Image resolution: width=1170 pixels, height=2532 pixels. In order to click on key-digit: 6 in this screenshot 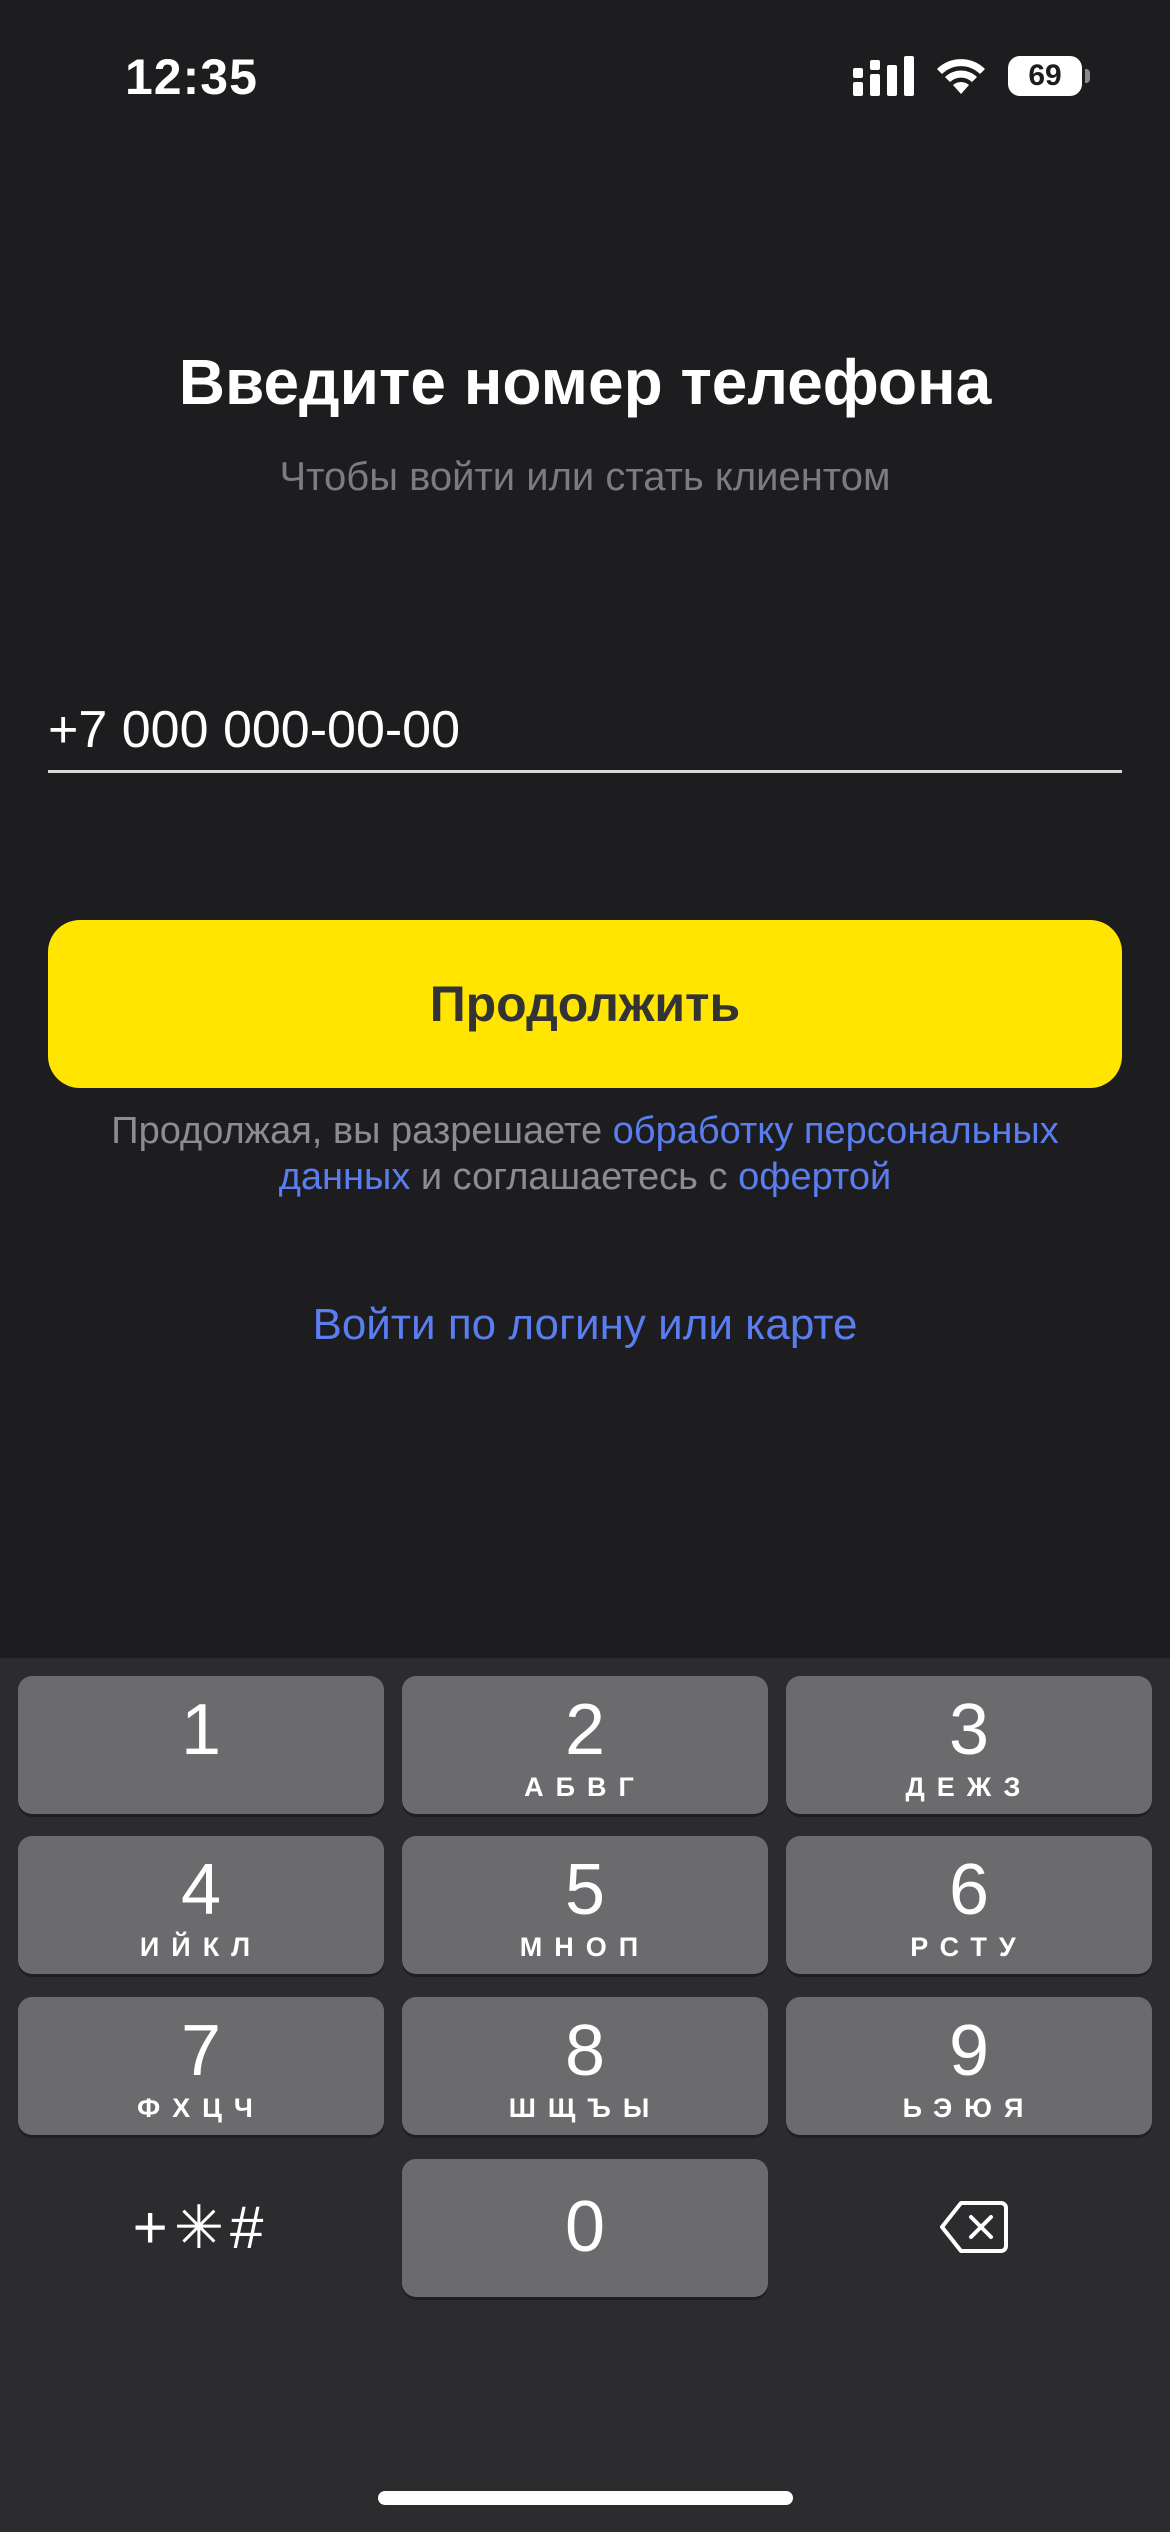, I will do `click(969, 1890)`.